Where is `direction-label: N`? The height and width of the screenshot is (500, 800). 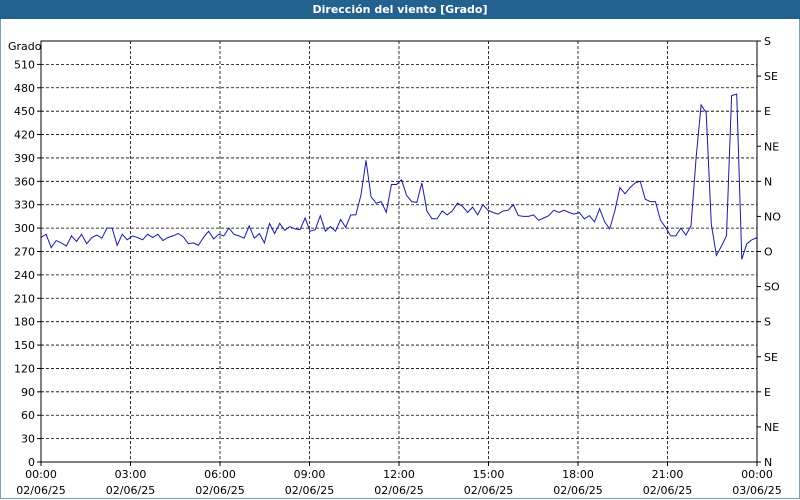 direction-label: N is located at coordinates (768, 181).